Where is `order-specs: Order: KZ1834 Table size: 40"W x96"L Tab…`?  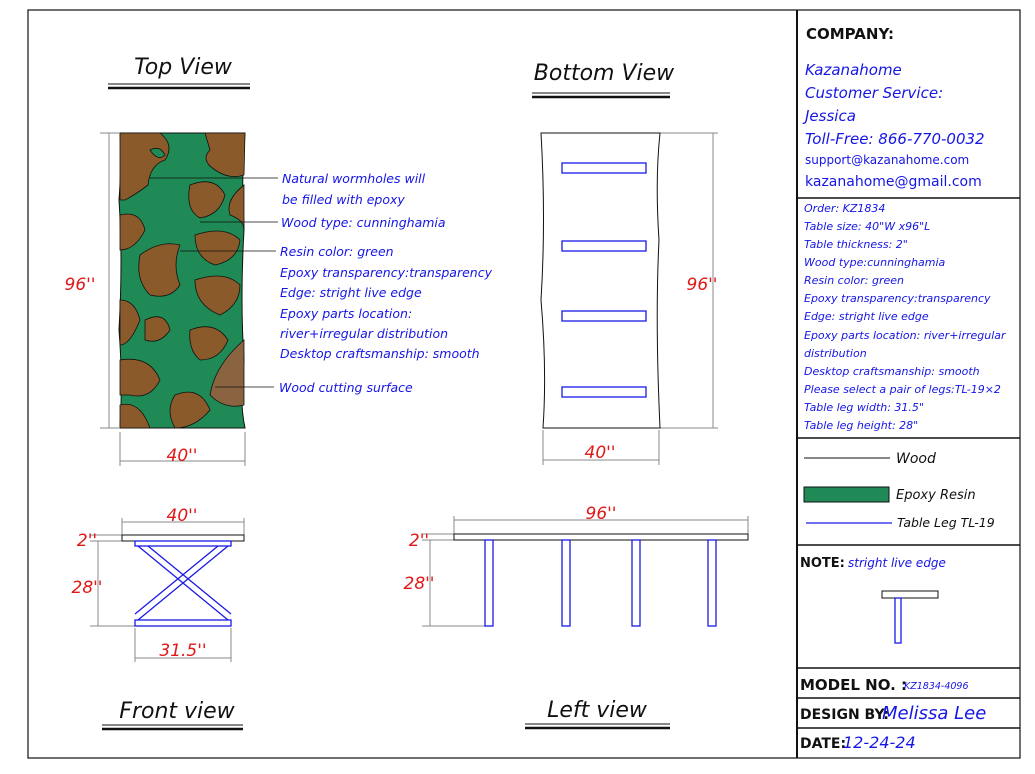
order-specs: Order: KZ1834 Table size: 40"W x96"L Tab… is located at coordinates (905, 317).